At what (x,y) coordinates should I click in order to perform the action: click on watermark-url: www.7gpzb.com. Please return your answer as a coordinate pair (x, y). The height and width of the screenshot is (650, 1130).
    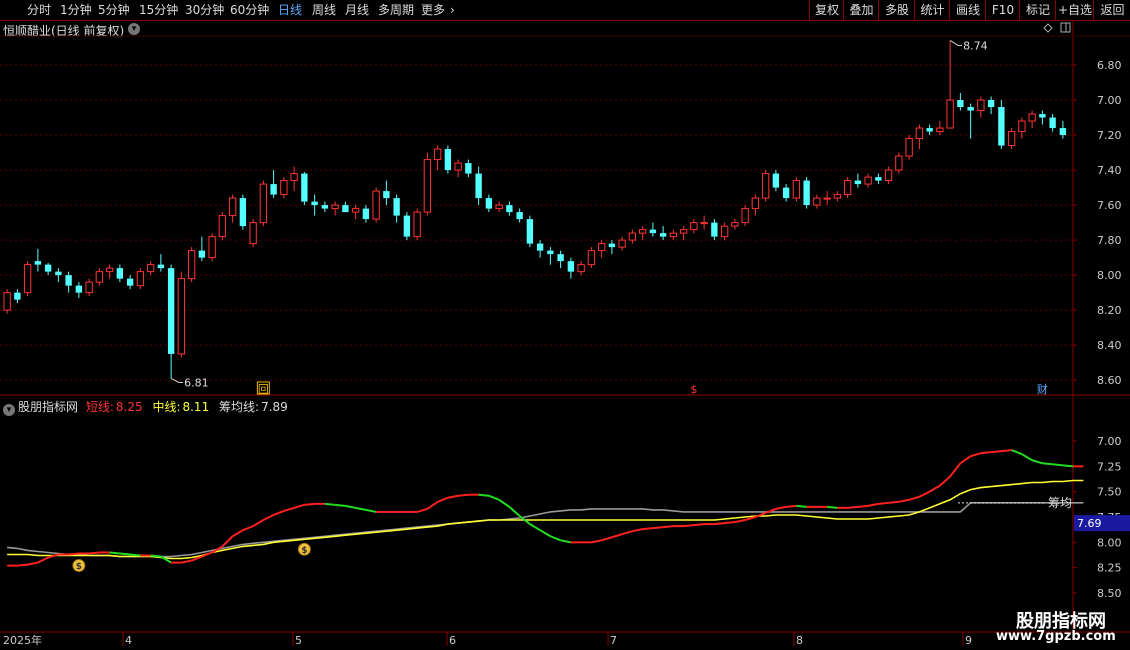
    Looking at the image, I should click on (1056, 636).